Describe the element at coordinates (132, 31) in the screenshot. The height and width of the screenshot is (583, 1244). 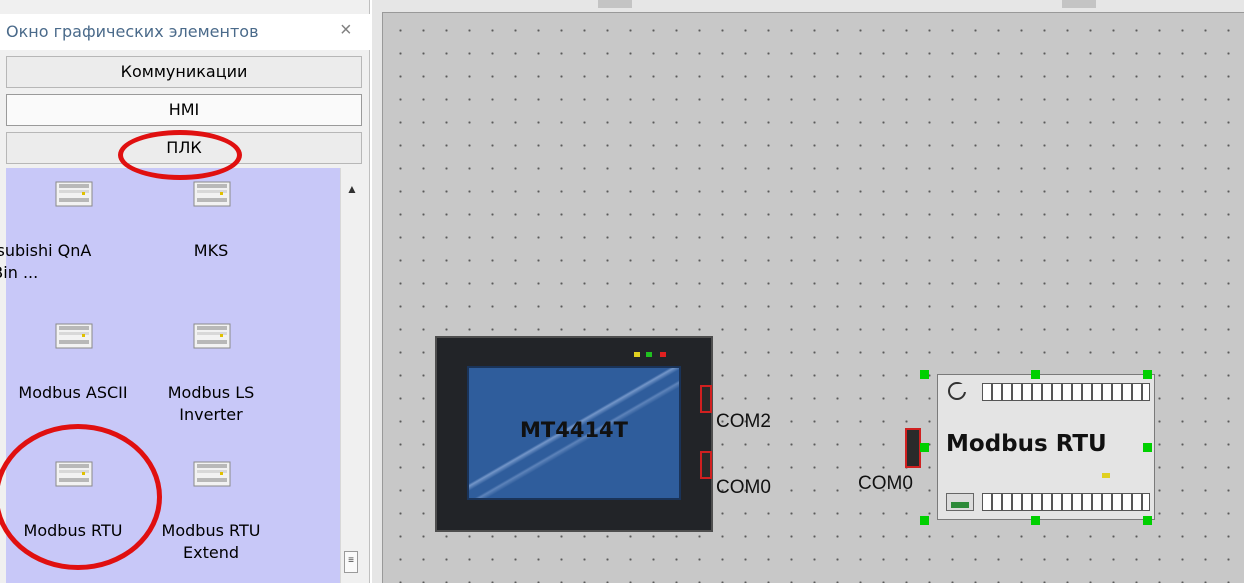
I see `panel-title: Окно графических элементов` at that location.